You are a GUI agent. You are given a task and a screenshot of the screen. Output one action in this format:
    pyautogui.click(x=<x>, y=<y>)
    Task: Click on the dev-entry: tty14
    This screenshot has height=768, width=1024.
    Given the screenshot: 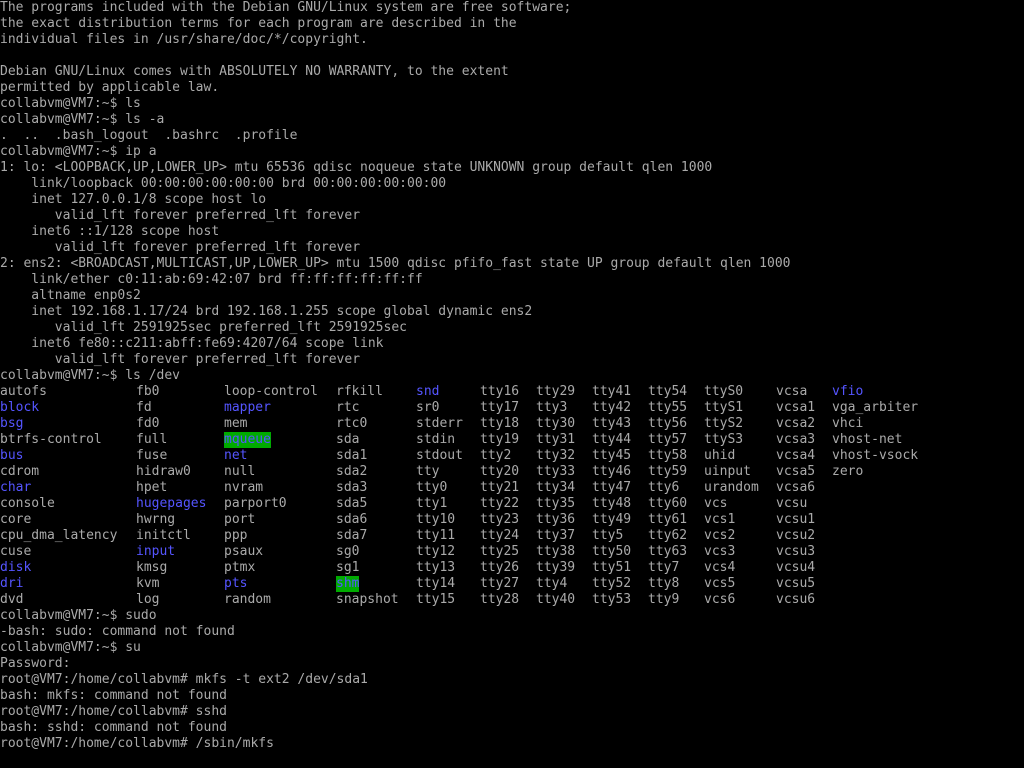 What is the action you would take?
    pyautogui.click(x=436, y=583)
    